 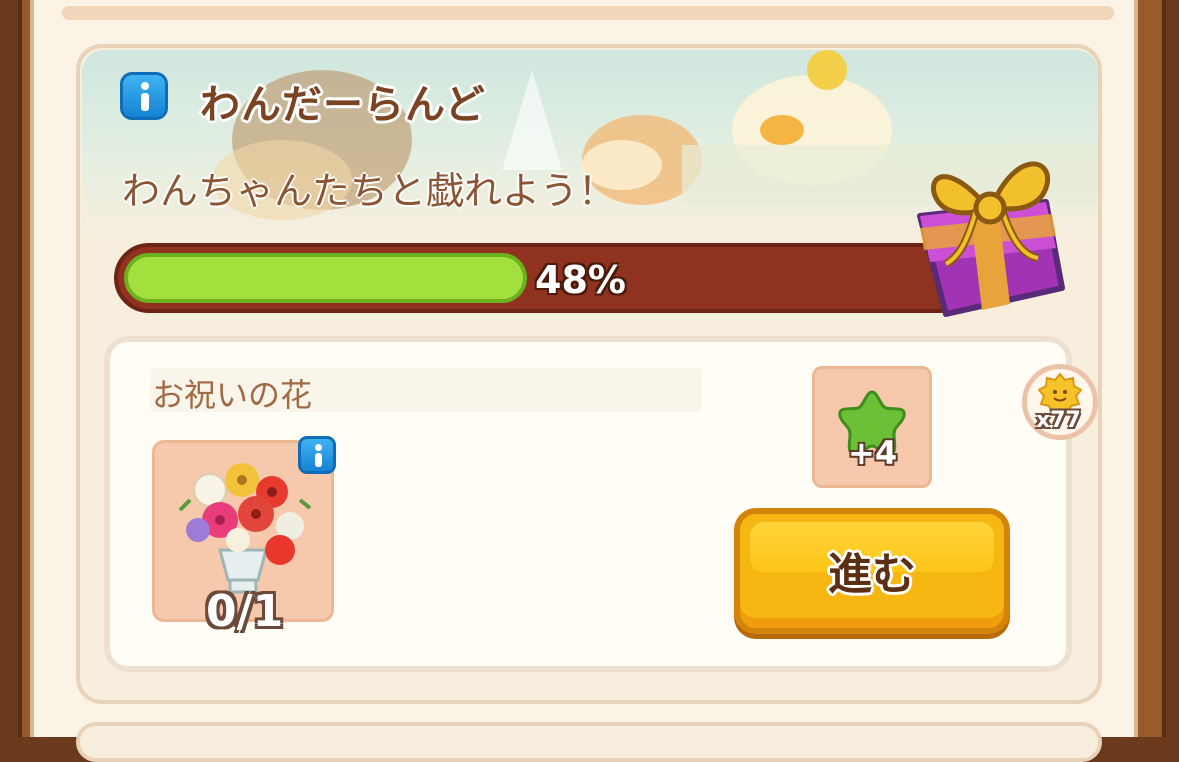 What do you see at coordinates (872, 574) in the screenshot?
I see `go-button-label: 進む` at bounding box center [872, 574].